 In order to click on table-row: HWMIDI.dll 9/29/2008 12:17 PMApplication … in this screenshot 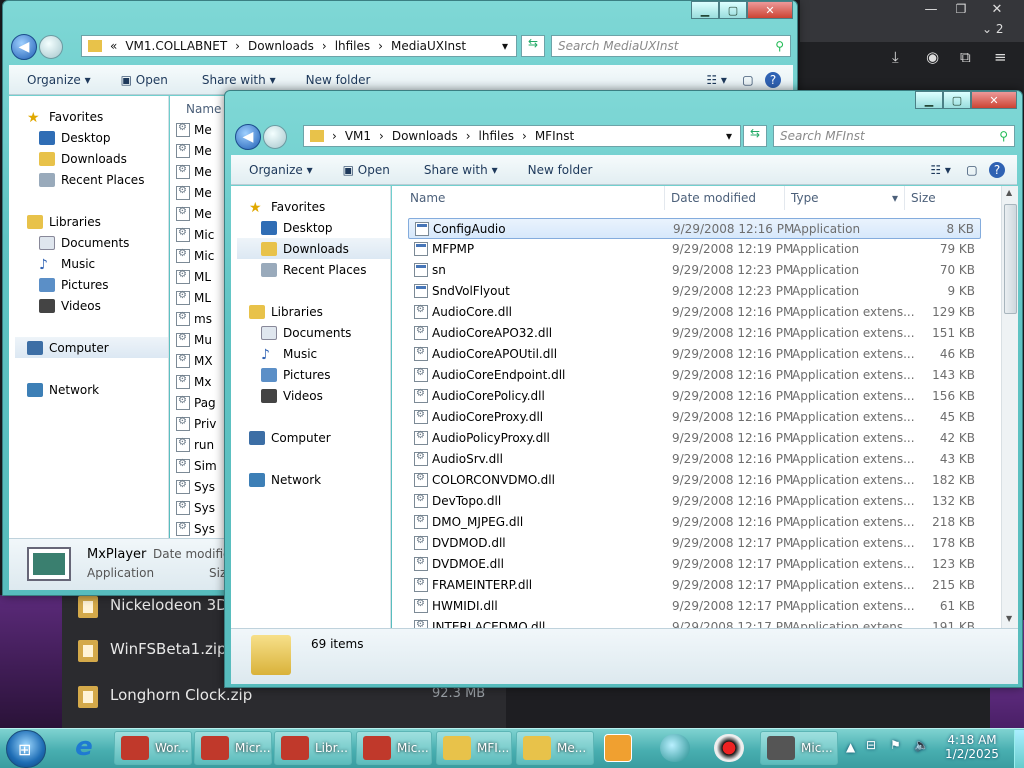, I will do `click(694, 606)`.